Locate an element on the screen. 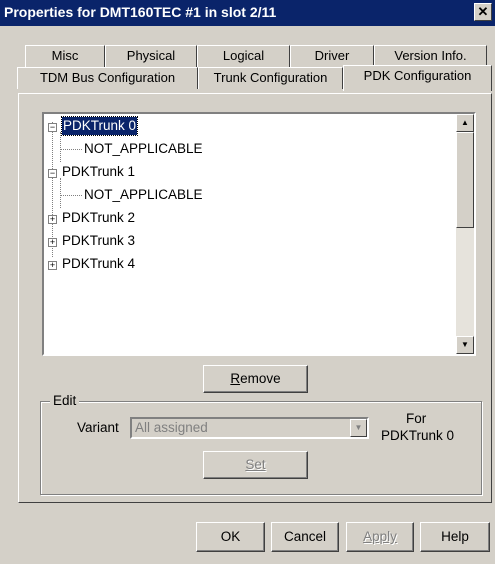 The image size is (495, 564). tree-node-label: PDKTrunk 4 is located at coordinates (99, 263).